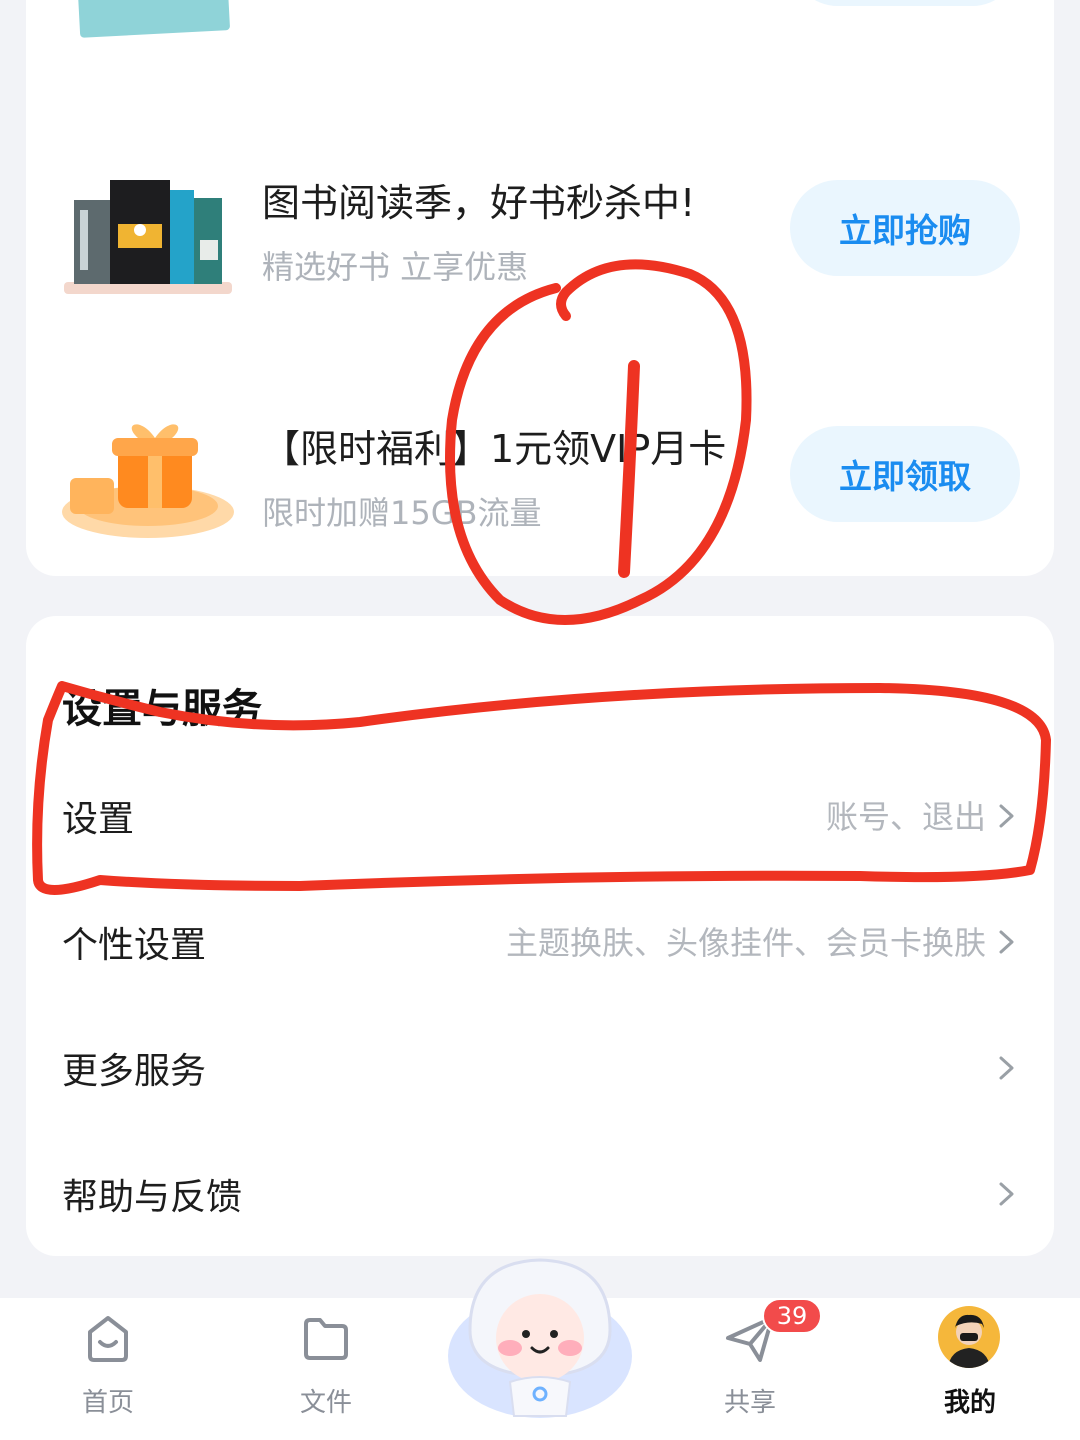 This screenshot has width=1080, height=1440. What do you see at coordinates (750, 1369) in the screenshot?
I see `tab-share: 39 共享` at bounding box center [750, 1369].